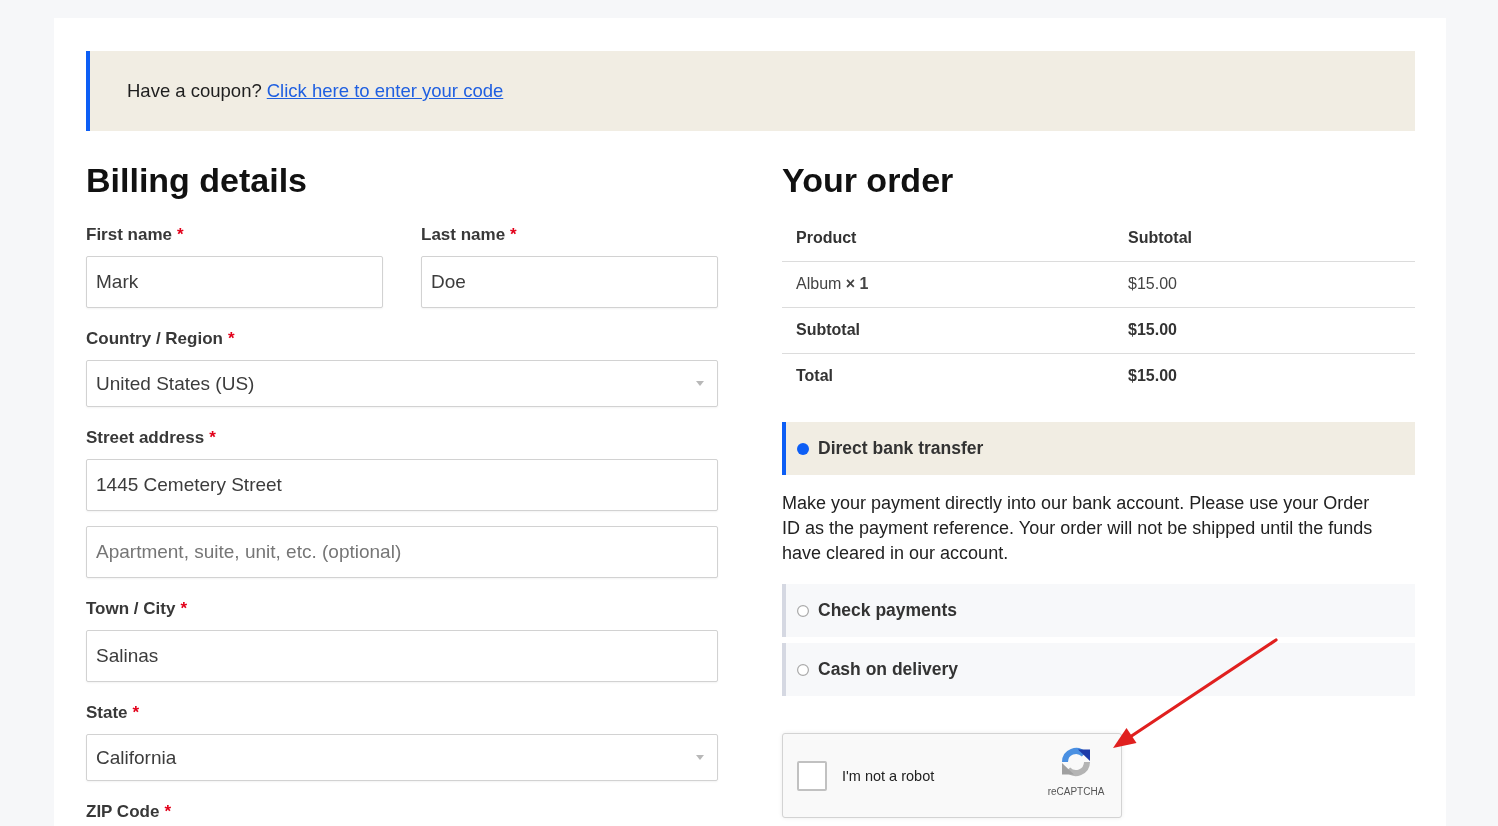  Describe the element at coordinates (402, 757) in the screenshot. I see `select-field: California` at that location.